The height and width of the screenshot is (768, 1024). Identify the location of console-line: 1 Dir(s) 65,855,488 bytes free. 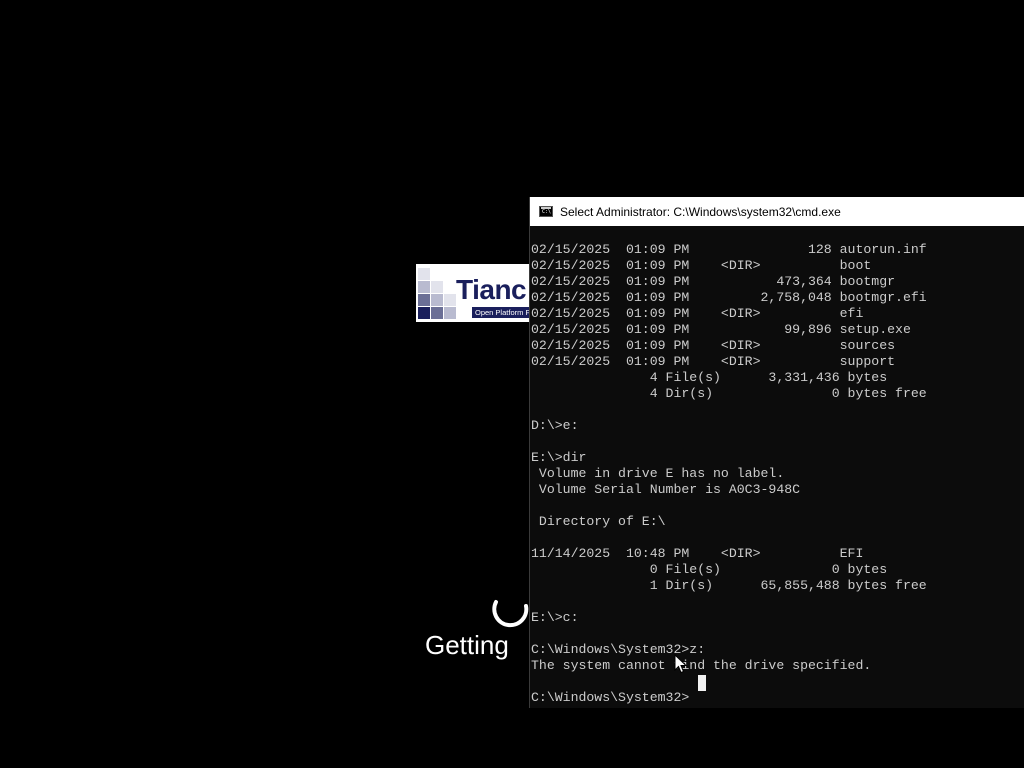
(729, 585).